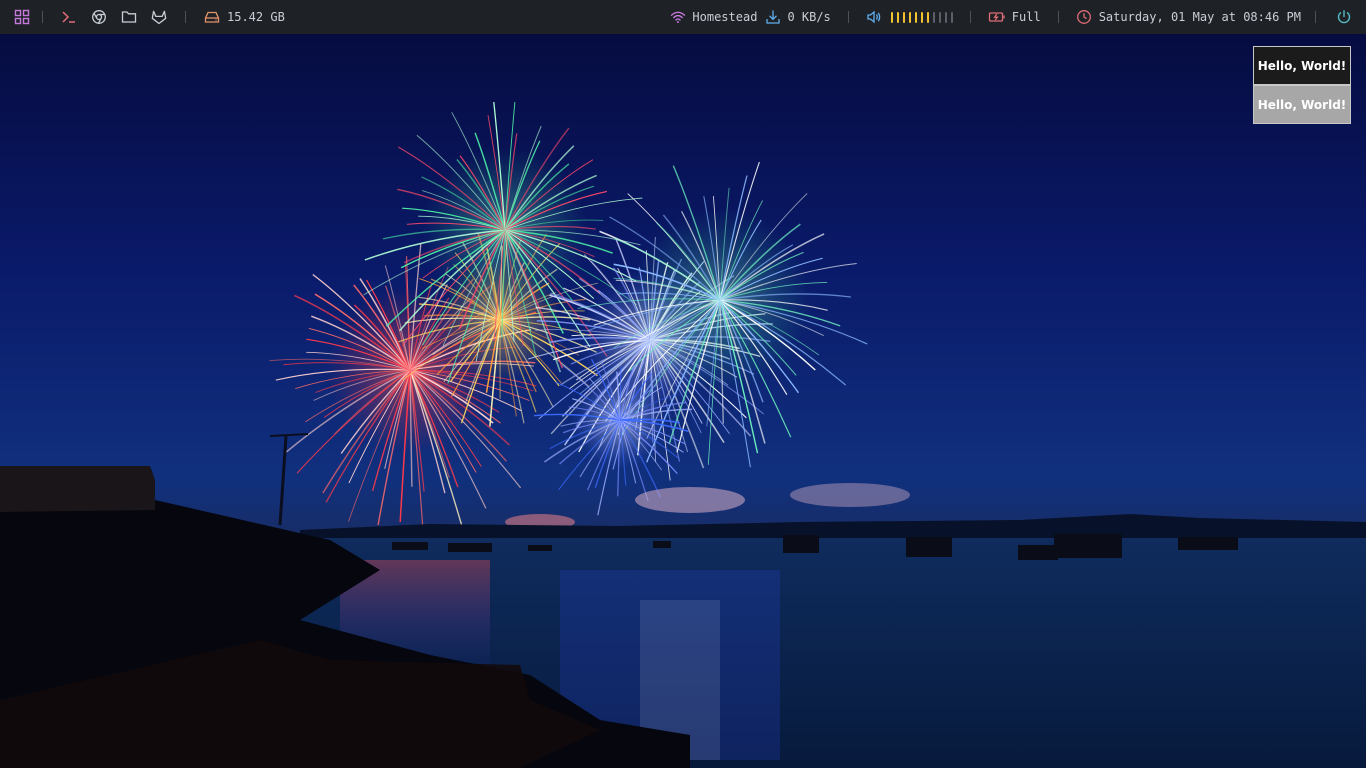 The image size is (1366, 768). What do you see at coordinates (874, 17) in the screenshot?
I see `volume-icon` at bounding box center [874, 17].